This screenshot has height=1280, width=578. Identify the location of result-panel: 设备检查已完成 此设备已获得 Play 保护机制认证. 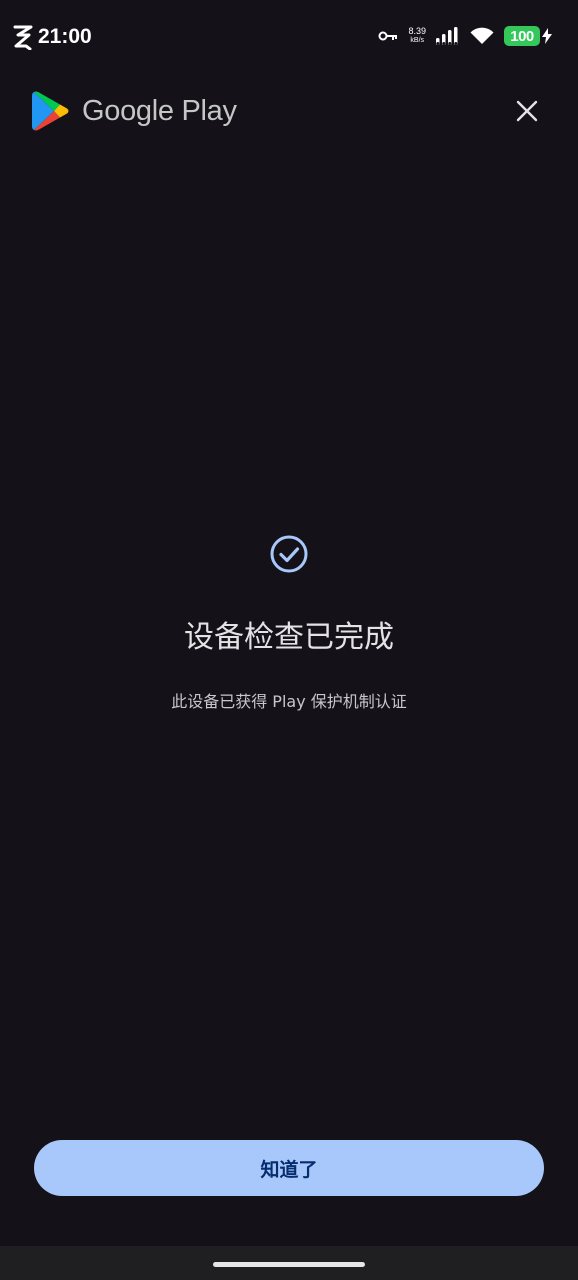
(289, 622).